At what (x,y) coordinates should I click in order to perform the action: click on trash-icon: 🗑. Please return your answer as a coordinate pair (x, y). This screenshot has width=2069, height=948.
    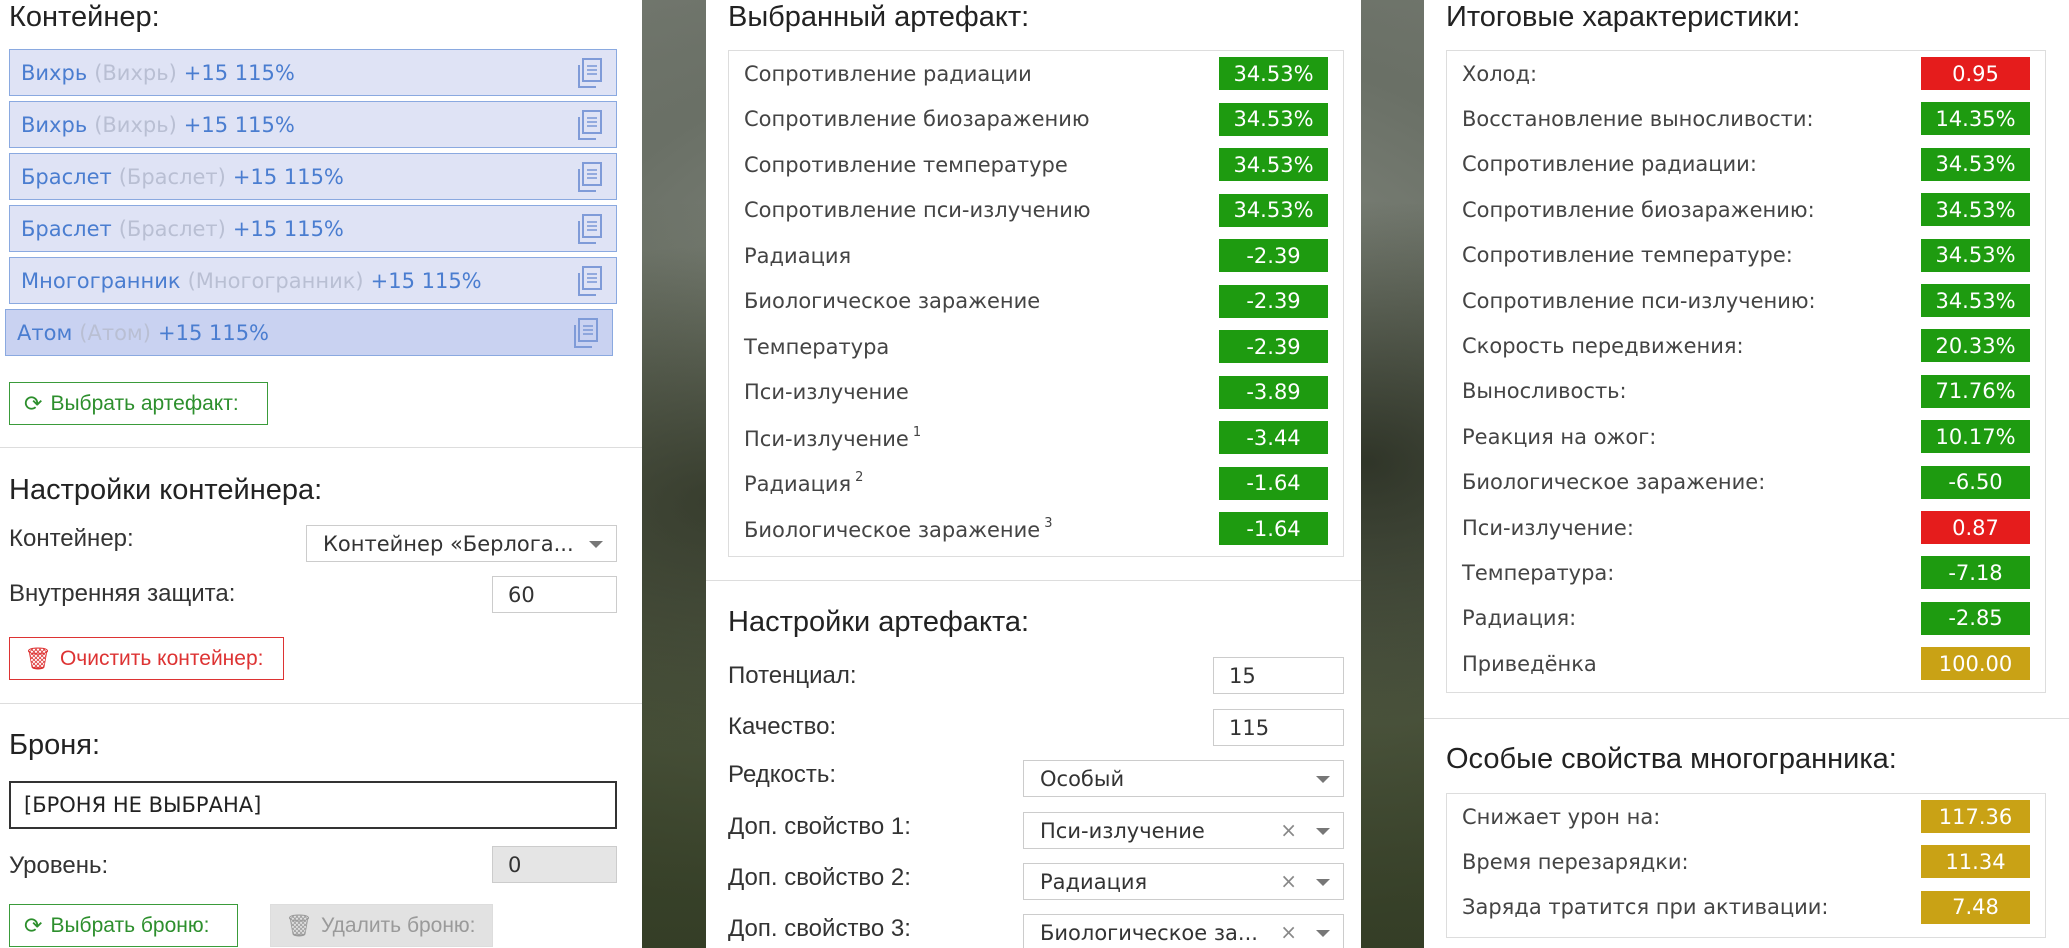
    Looking at the image, I should click on (38, 658).